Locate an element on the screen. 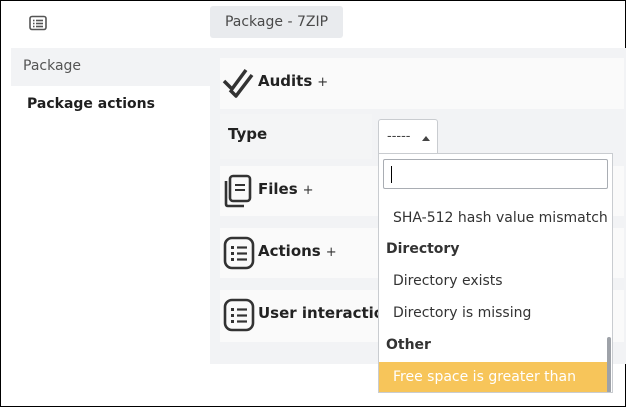 Image resolution: width=626 pixels, height=407 pixels. audits-title: Audits + is located at coordinates (293, 81).